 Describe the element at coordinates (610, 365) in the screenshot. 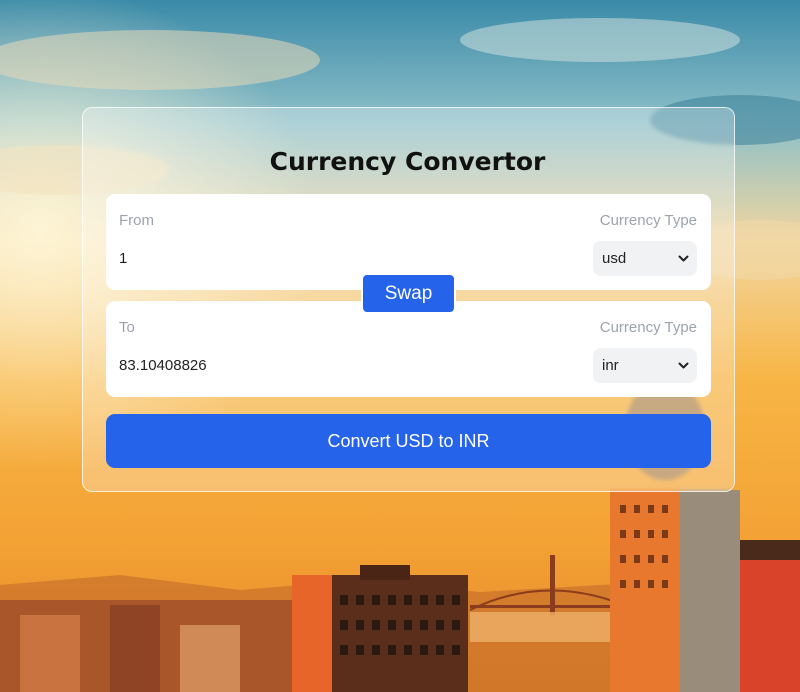

I see `to-currency-value: inr` at that location.